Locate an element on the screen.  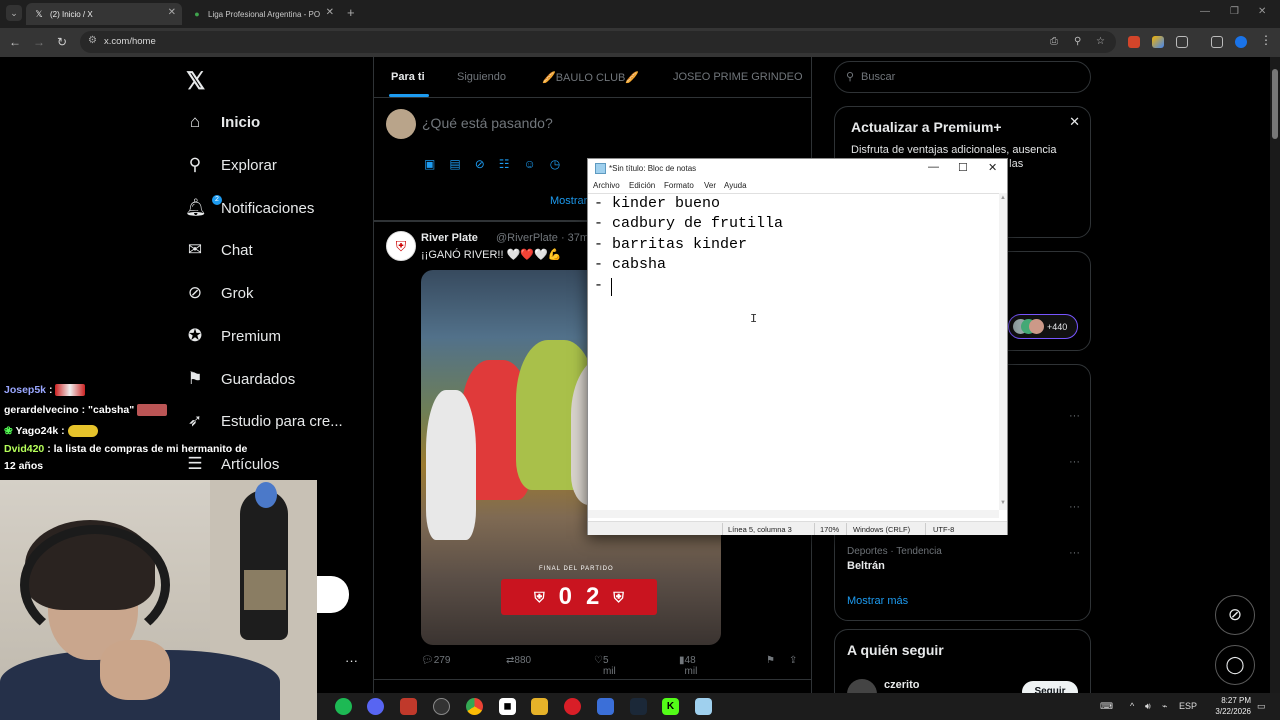
reading-list-icon is located at coordinates (1217, 42).